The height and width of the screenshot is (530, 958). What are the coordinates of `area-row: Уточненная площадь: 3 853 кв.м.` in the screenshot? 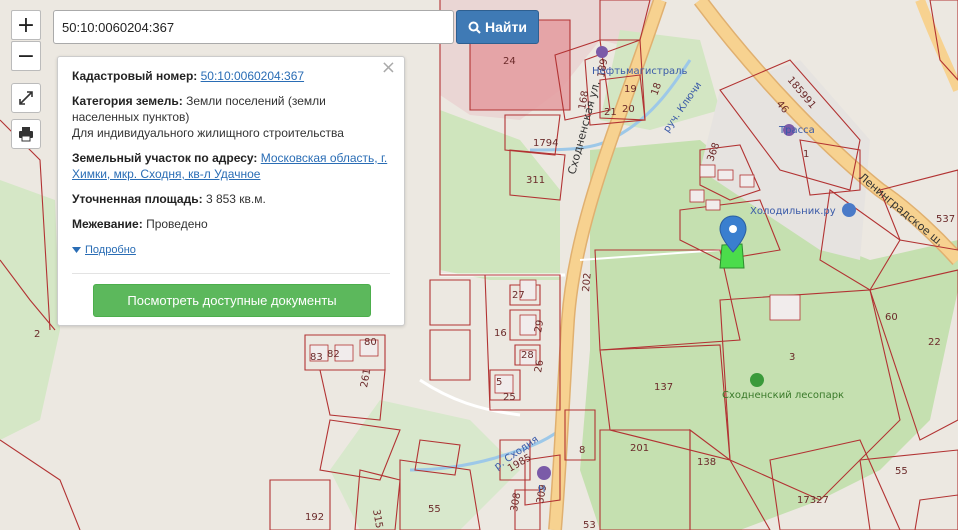 It's located at (231, 199).